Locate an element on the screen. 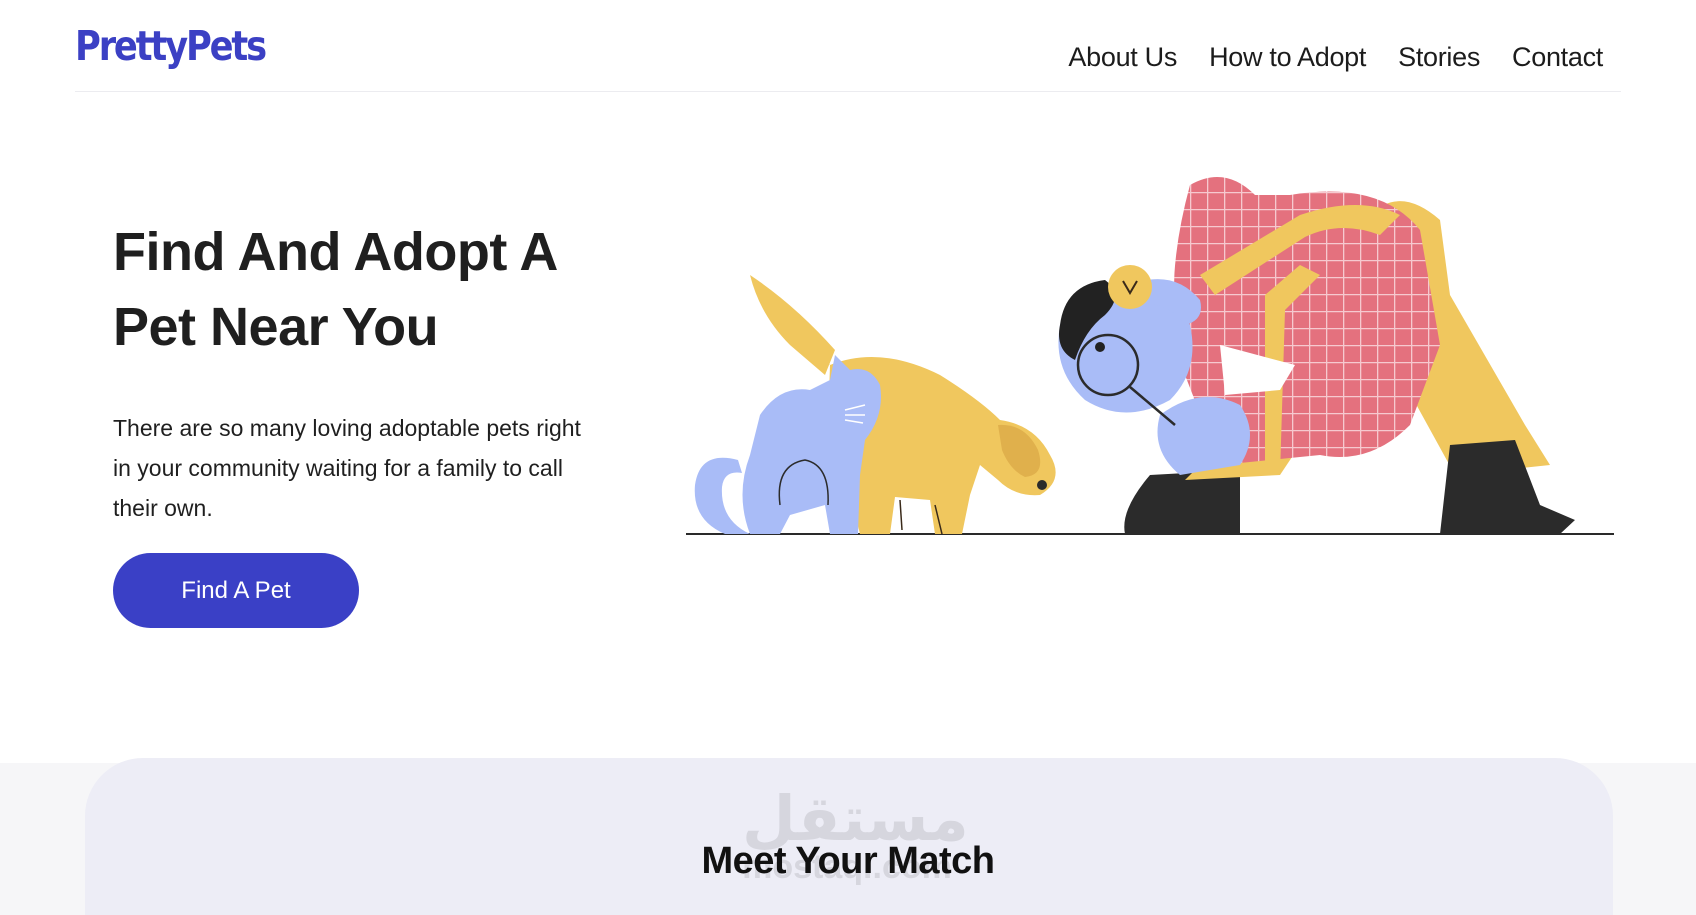  logo: PrettyPets is located at coordinates (171, 46).